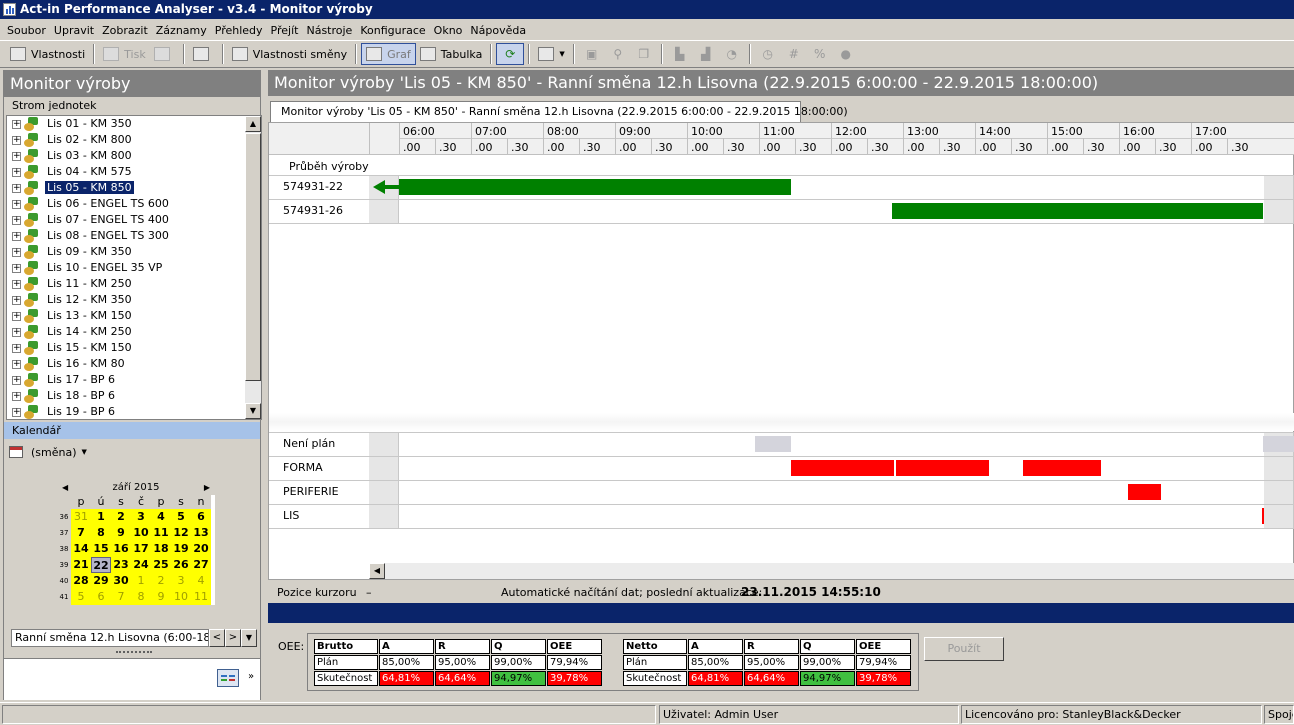 This screenshot has height=725, width=1294. I want to click on print-preview-button, so click(164, 54).